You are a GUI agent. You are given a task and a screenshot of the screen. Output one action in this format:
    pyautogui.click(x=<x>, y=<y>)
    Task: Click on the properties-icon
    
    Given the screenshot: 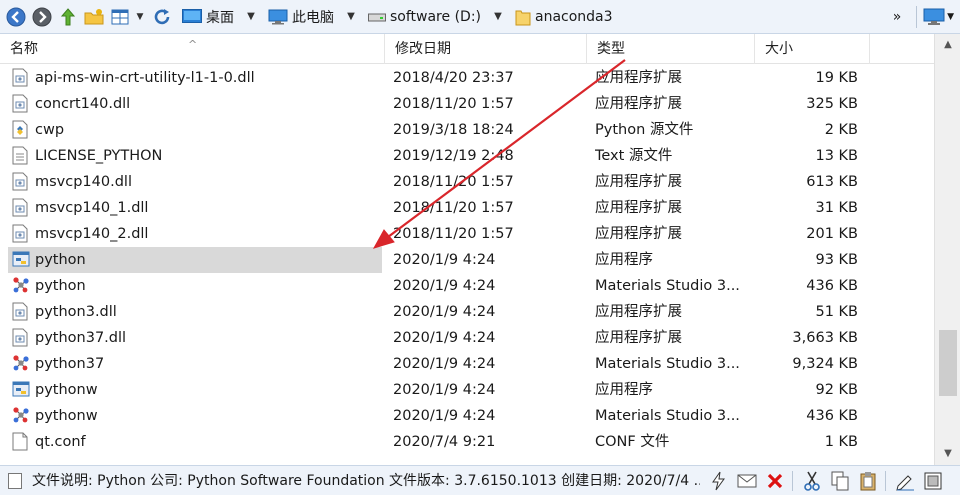 What is the action you would take?
    pyautogui.click(x=933, y=481)
    